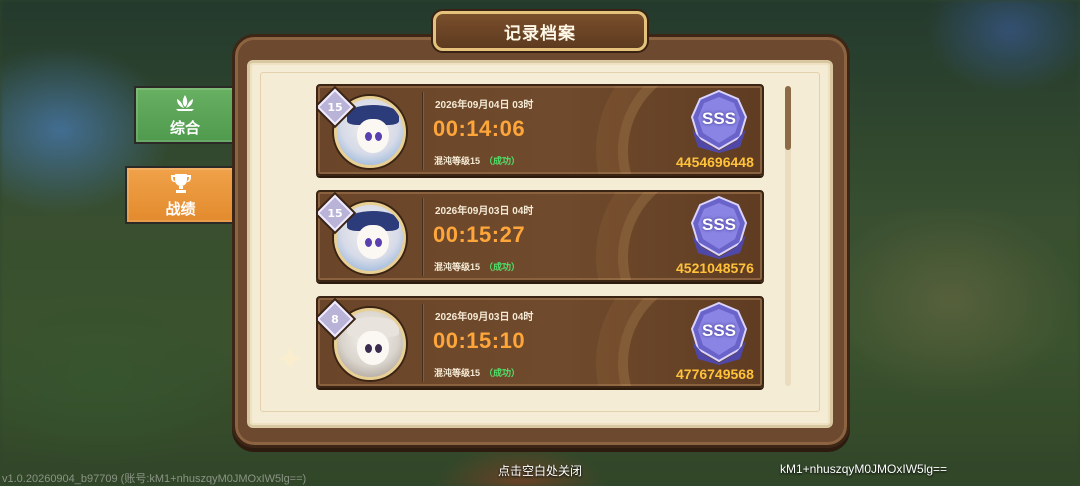 This screenshot has width=1080, height=486. I want to click on lotus-icon, so click(185, 105).